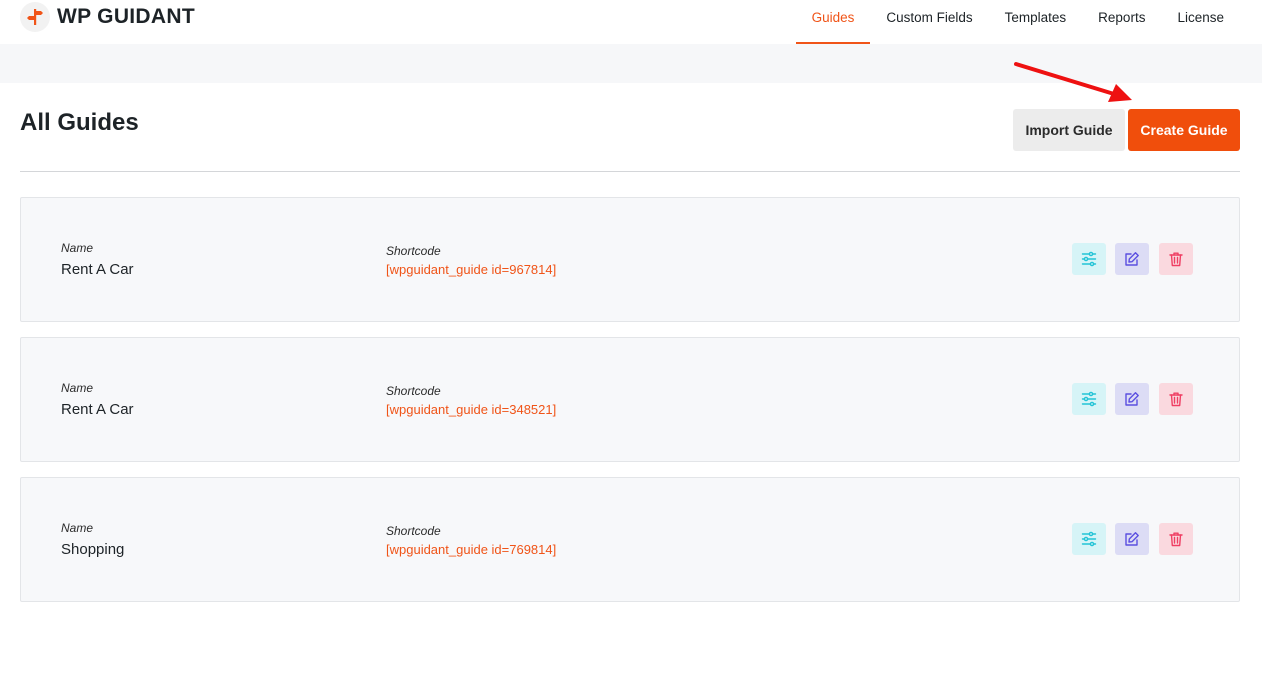  I want to click on nav-license: License, so click(1200, 22).